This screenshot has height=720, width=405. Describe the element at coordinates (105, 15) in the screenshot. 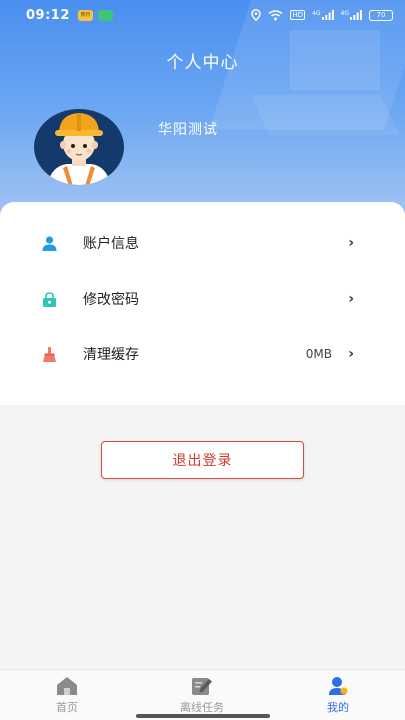

I see `chat-notification-icon` at that location.